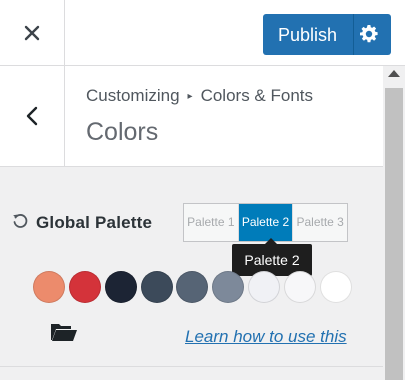 This screenshot has height=380, width=405. Describe the element at coordinates (64, 332) in the screenshot. I see `folder-open-icon` at that location.